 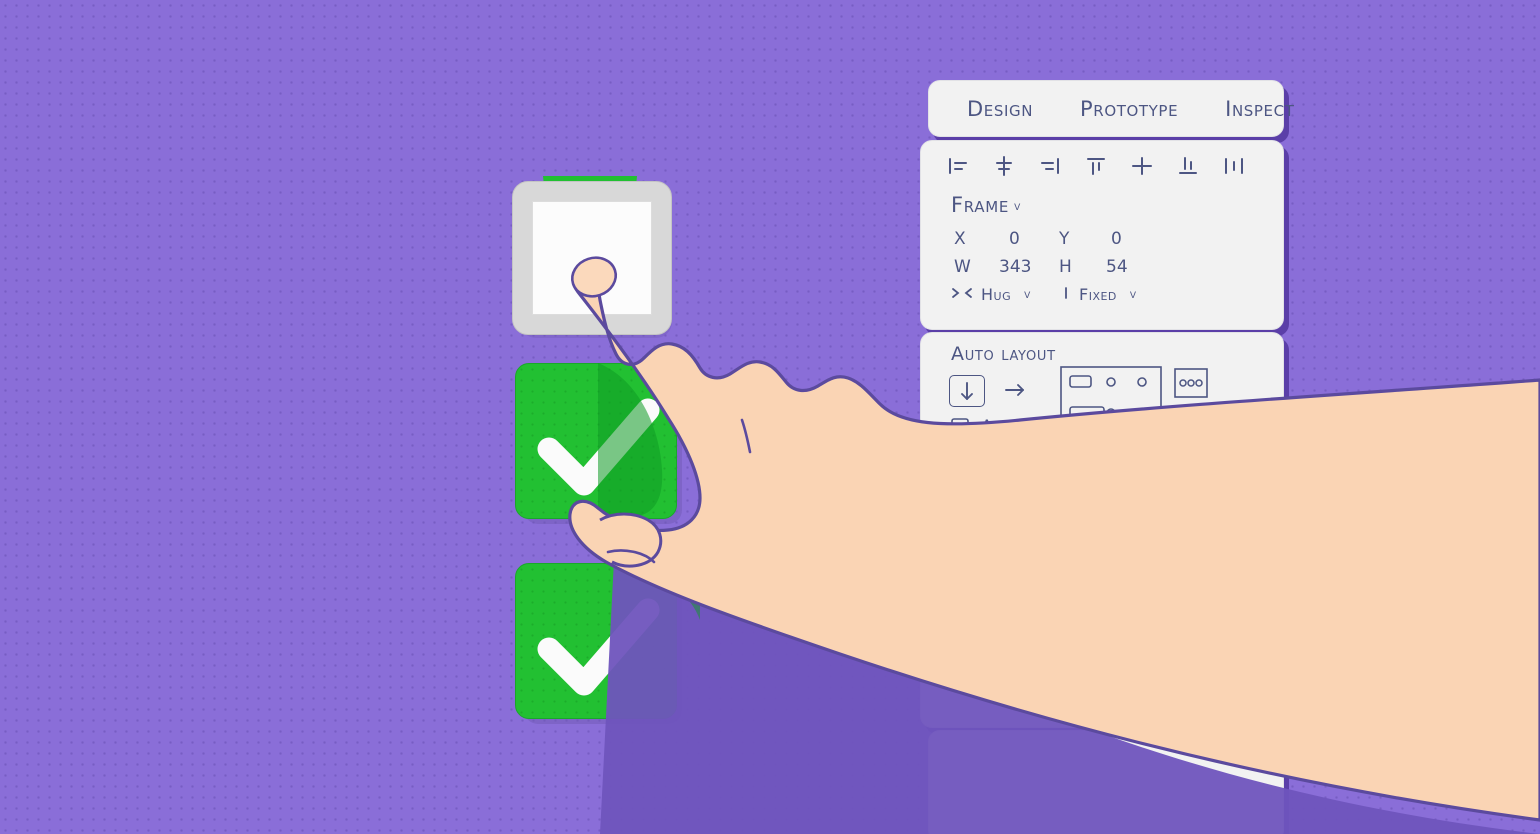 What do you see at coordinates (987, 467) in the screenshot?
I see `padding-horizontal-value: 142` at bounding box center [987, 467].